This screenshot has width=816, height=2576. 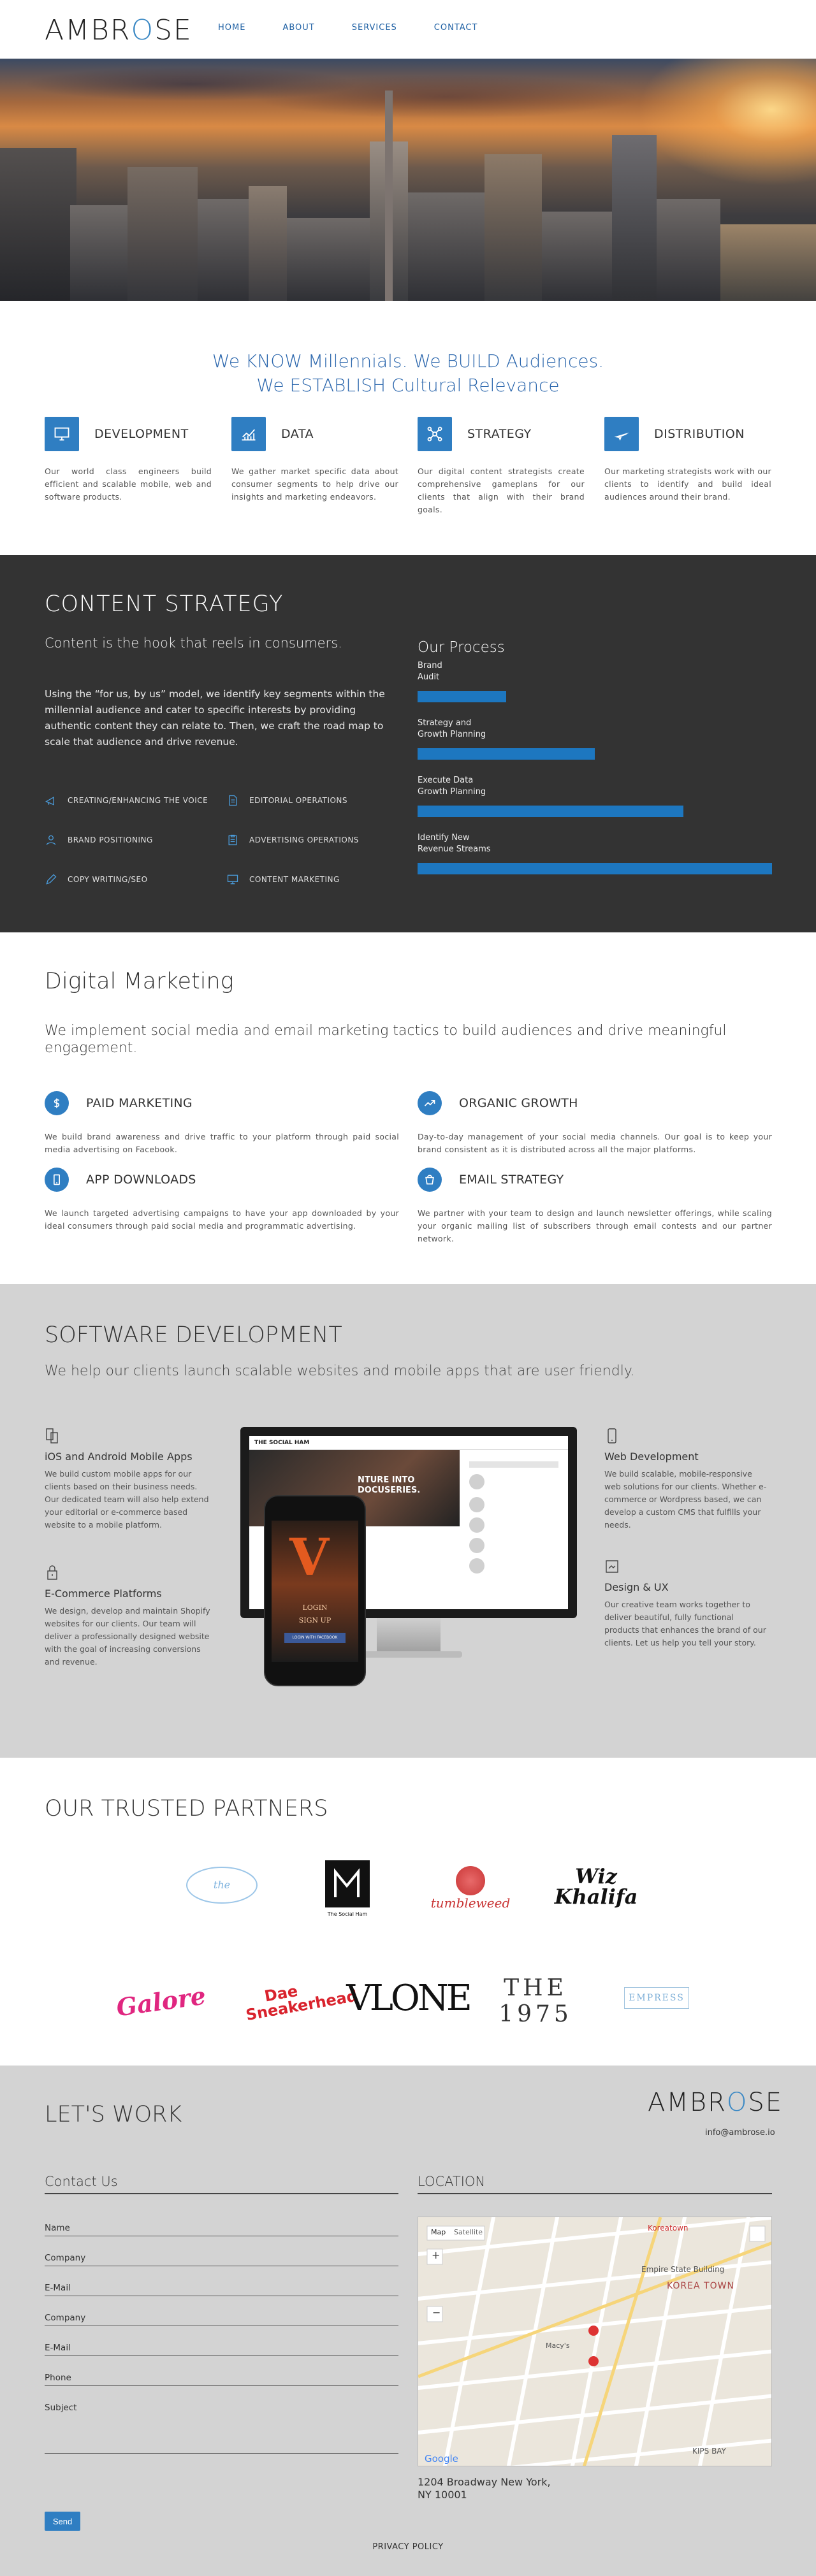 I want to click on tagline-line-1: We KNOW Millennials. We BUILD Audiences., so click(x=408, y=361).